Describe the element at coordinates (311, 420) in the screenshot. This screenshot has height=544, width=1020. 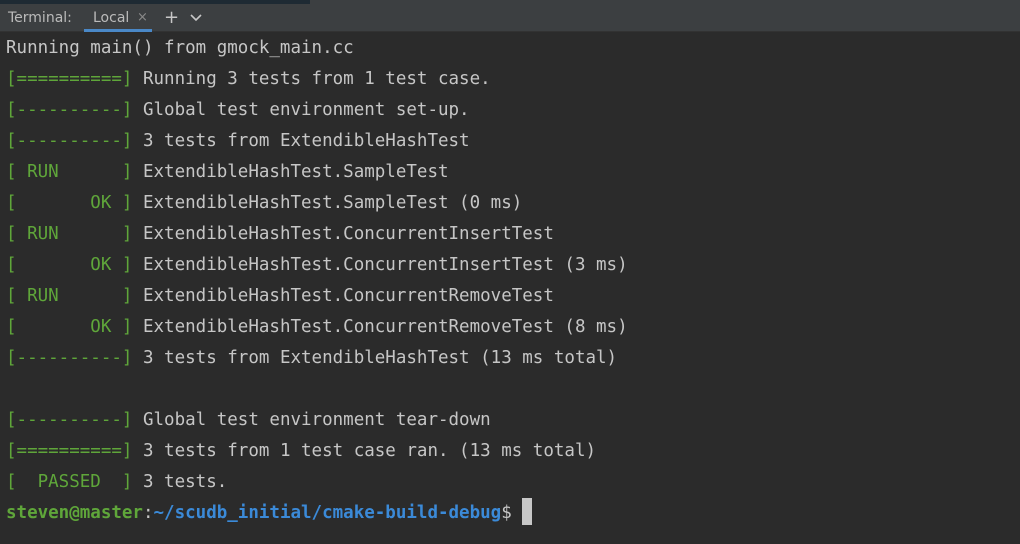
I see `line-text: Global test environment tear-down` at that location.